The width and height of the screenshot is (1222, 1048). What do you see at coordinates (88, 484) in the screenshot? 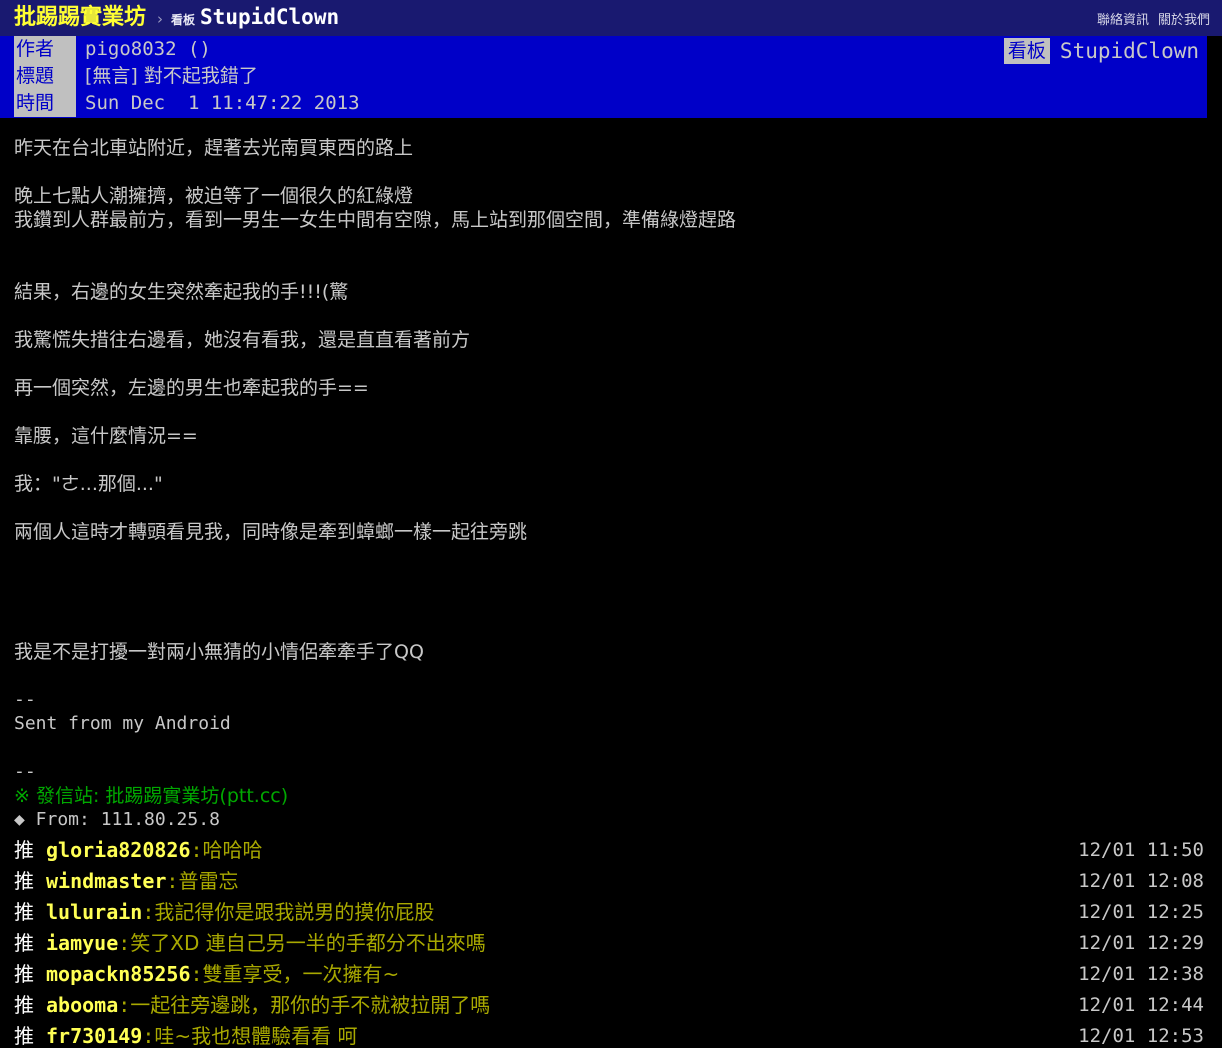
I see `body-line: 我："ㄜ...那個..."` at bounding box center [88, 484].